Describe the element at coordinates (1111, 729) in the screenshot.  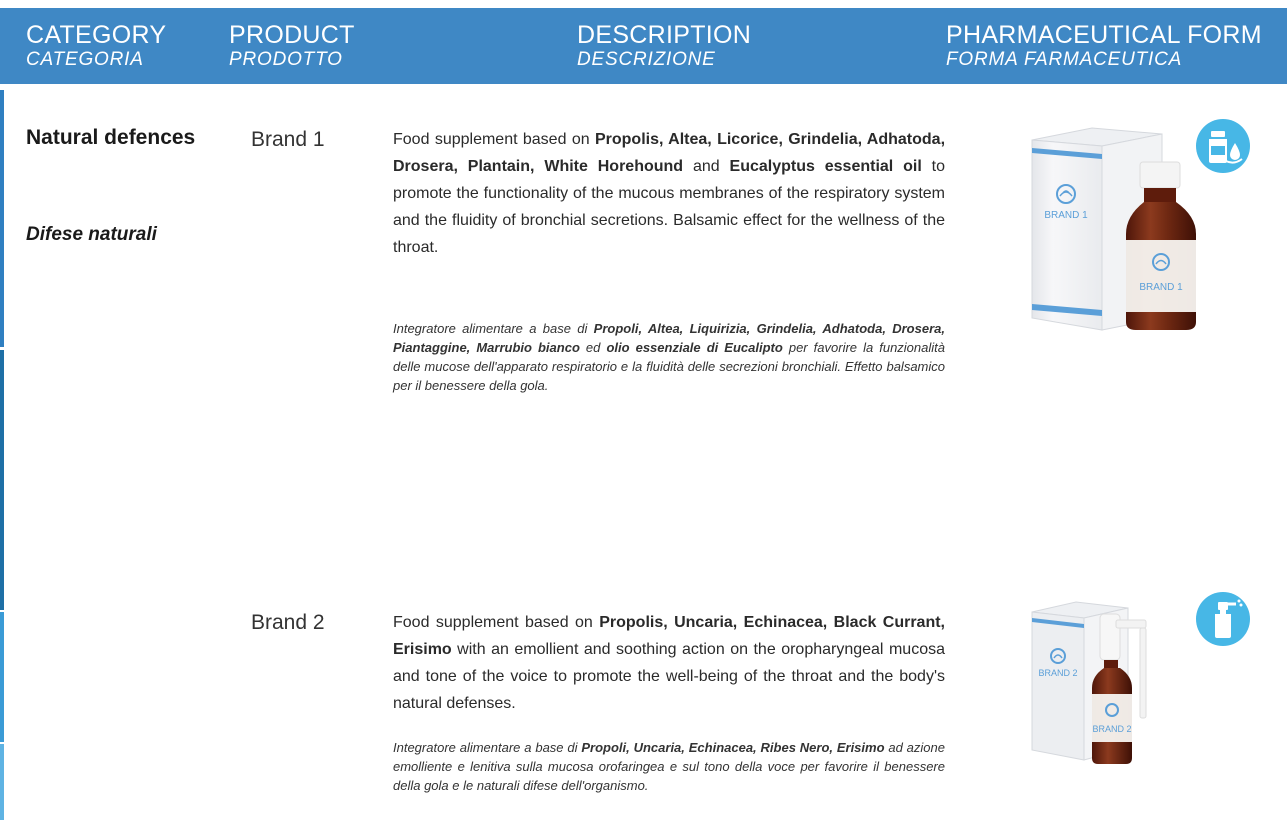
I see `bottle-brand-label: BRAND 2` at that location.